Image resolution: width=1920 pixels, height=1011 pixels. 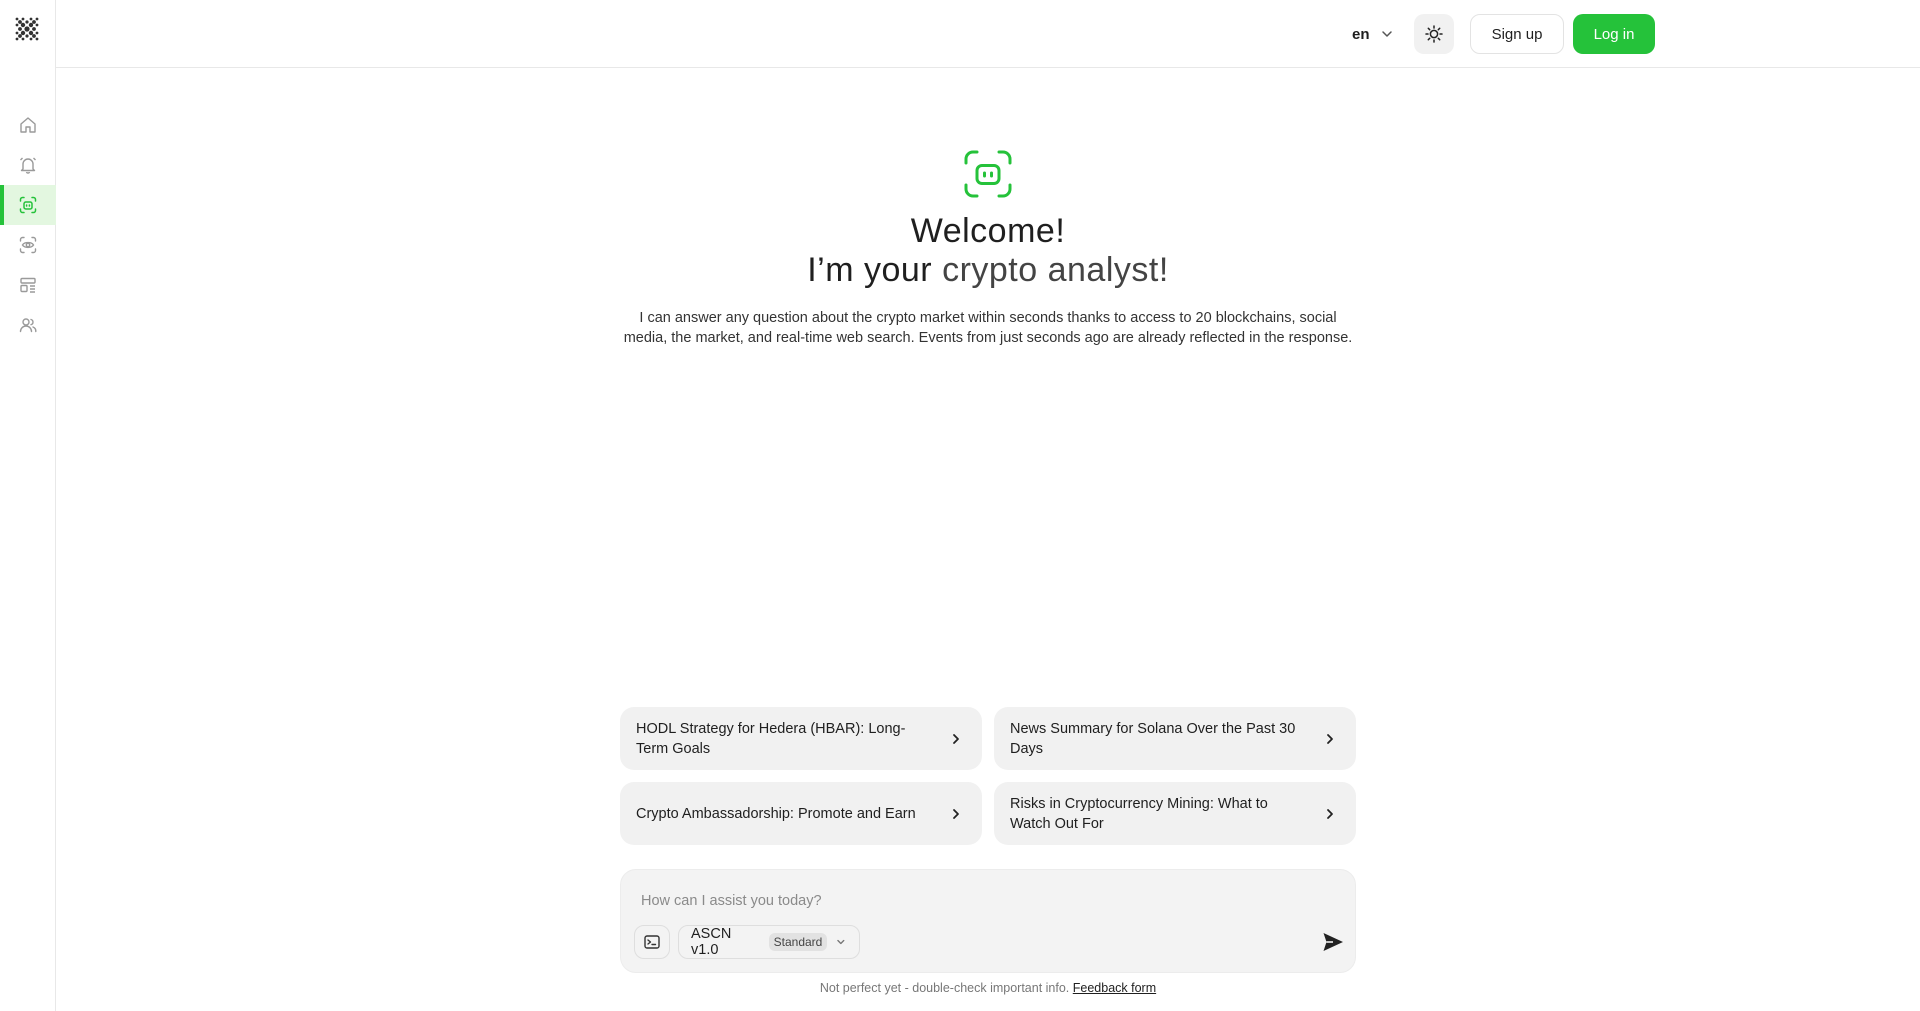 I want to click on analyst-subtitle: I’m your crypto analyst!, so click(x=960, y=270).